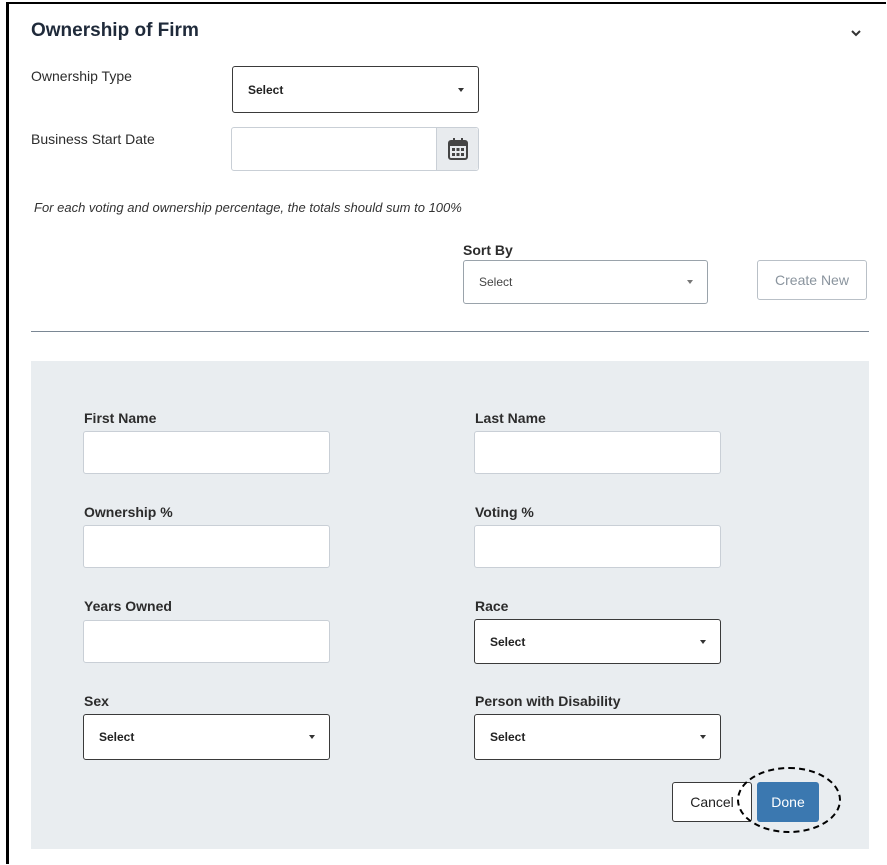  I want to click on disability-label: Person with Disability, so click(548, 701).